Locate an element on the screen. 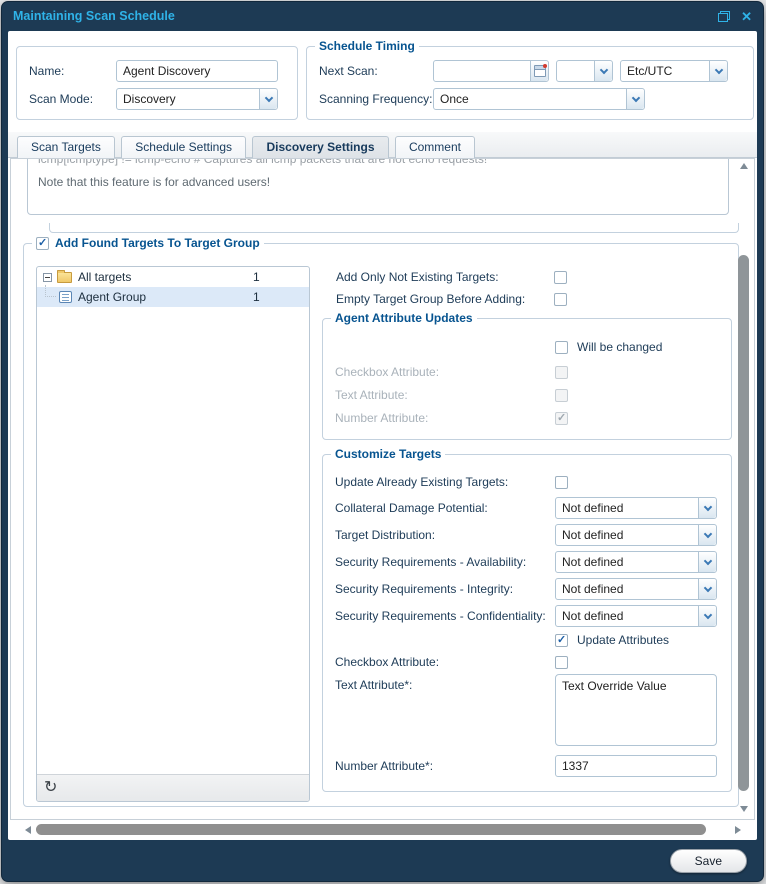 The height and width of the screenshot is (884, 766). empty-before-checkbox is located at coordinates (560, 299).